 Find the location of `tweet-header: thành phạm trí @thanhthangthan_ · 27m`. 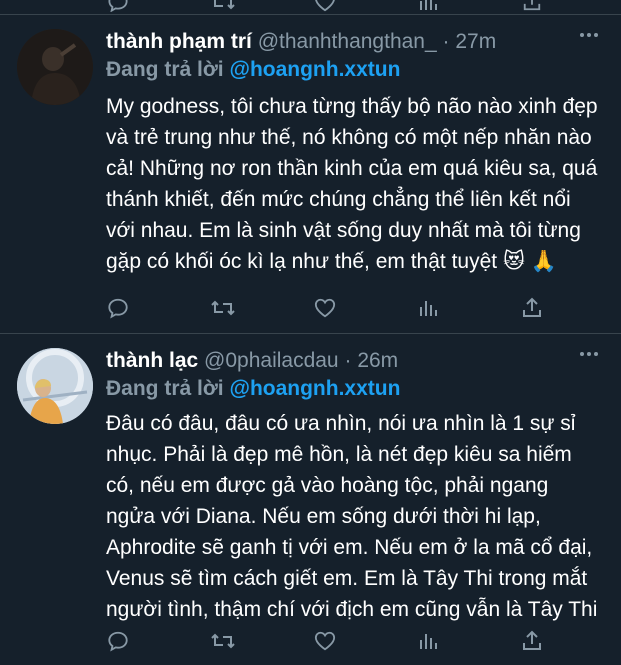

tweet-header: thành phạm trí @thanhthangthan_ · 27m is located at coordinates (301, 42).